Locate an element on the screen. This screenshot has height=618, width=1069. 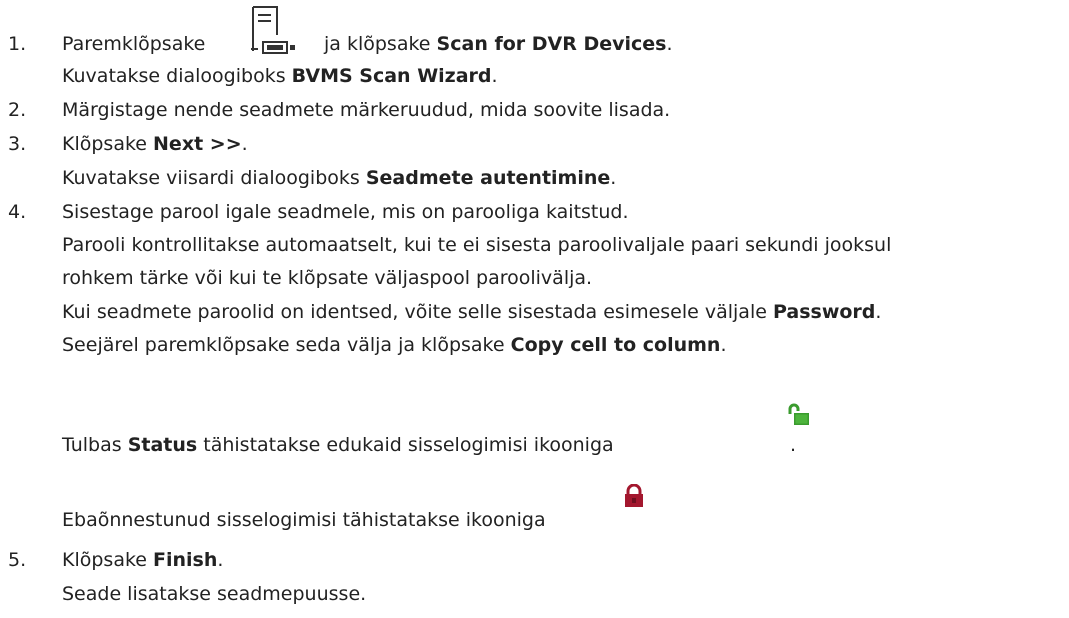
step-1-rest: ja klõpsake Scan for DVR Devices. is located at coordinates (498, 44).